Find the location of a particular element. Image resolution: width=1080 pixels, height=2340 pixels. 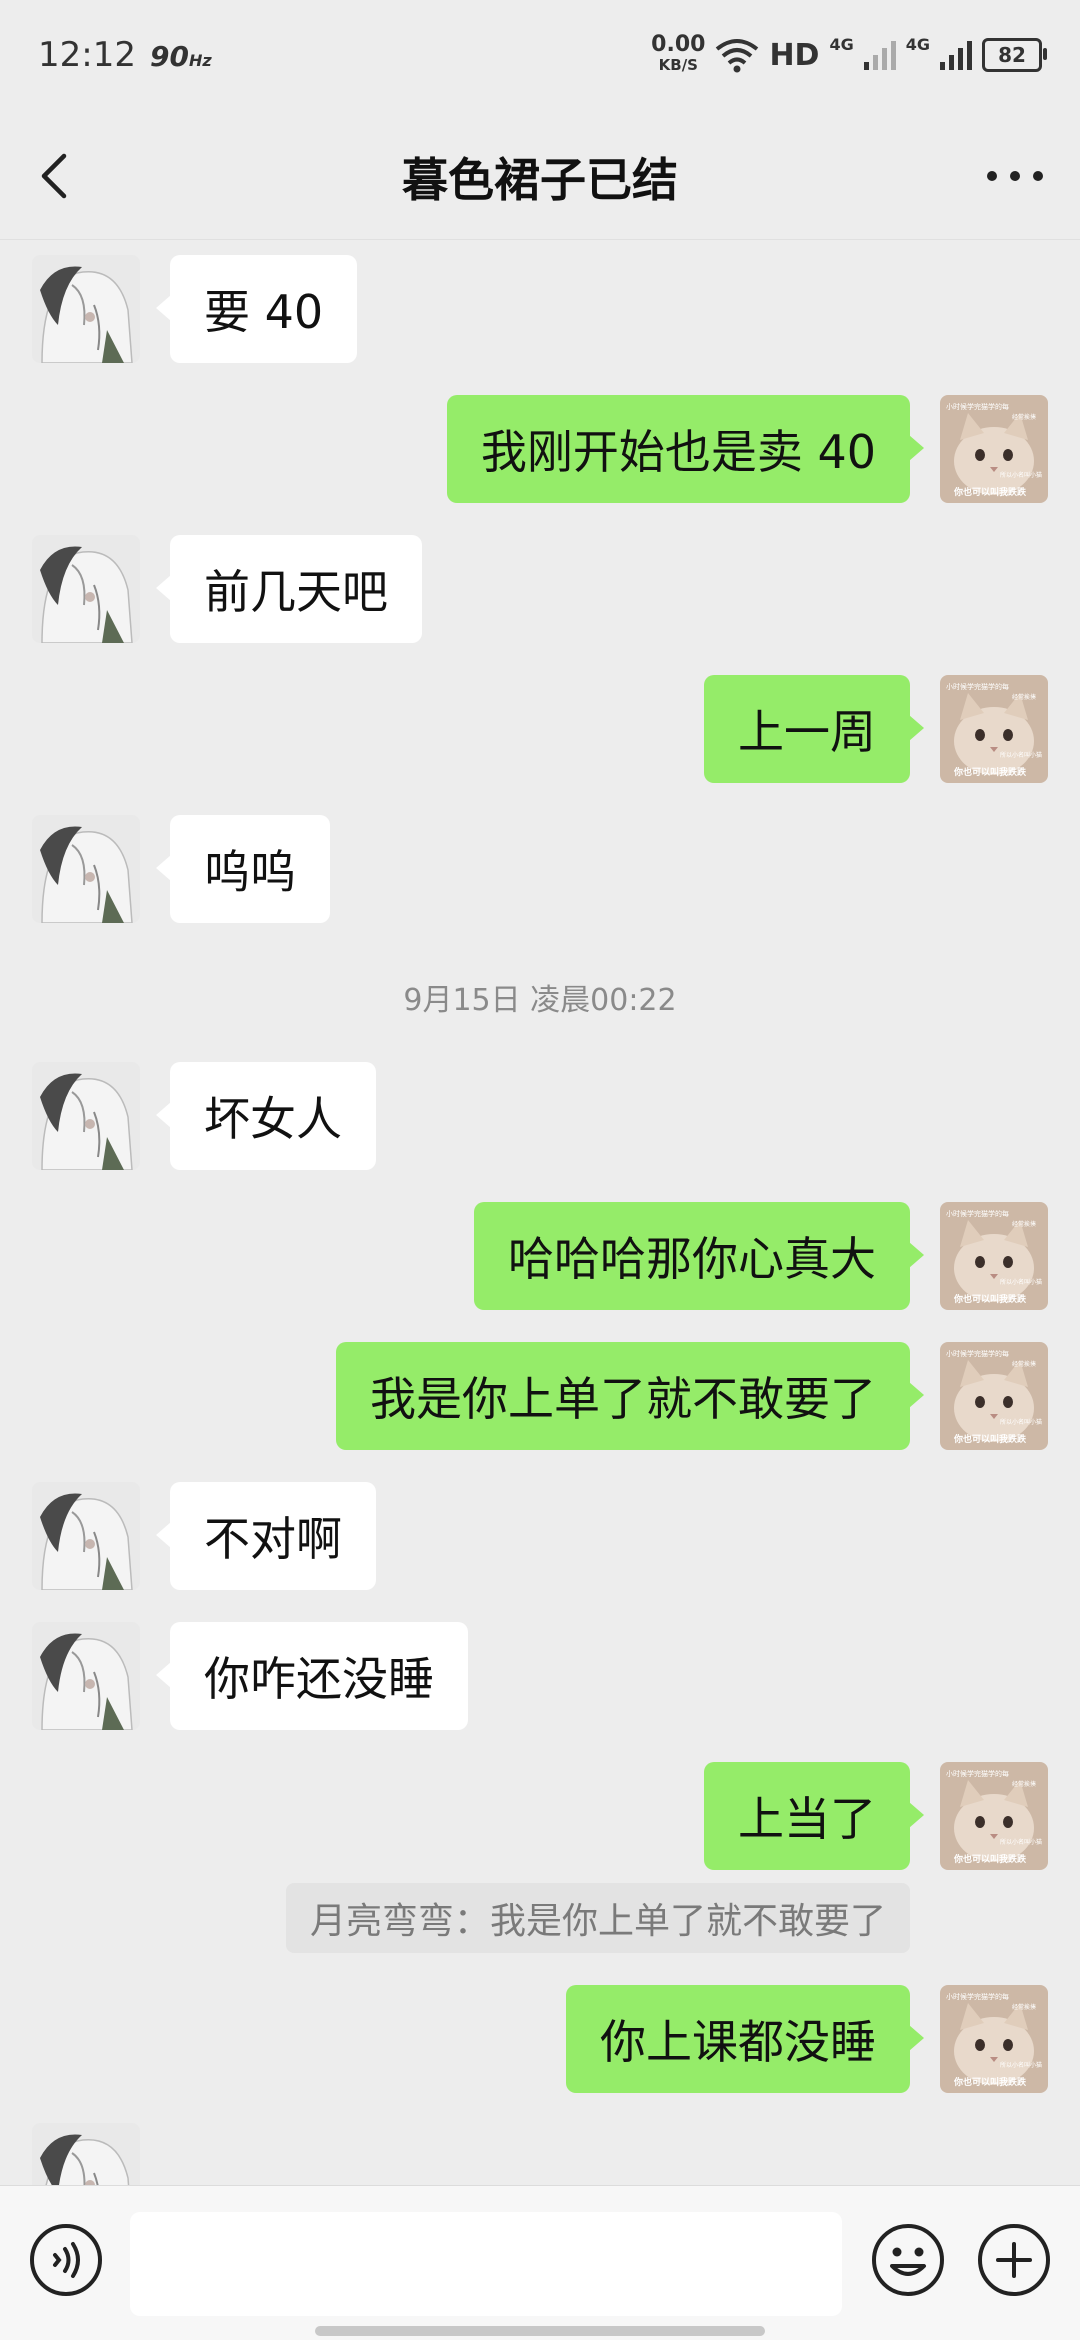

message-bubble: 上一周 is located at coordinates (814, 729).